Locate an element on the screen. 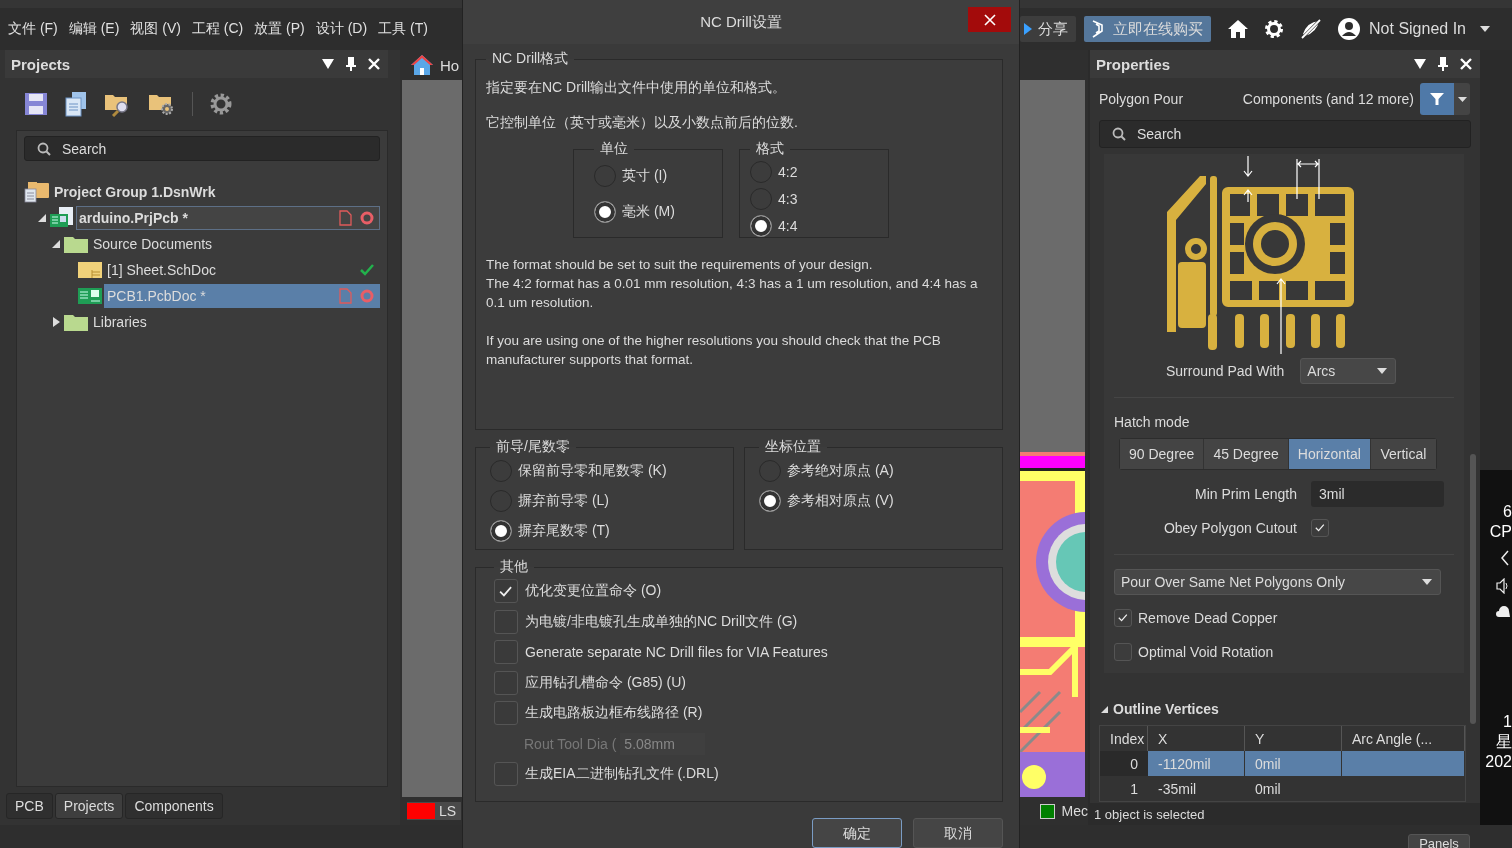 The height and width of the screenshot is (848, 1512). surround-select: Arcs is located at coordinates (1348, 371).